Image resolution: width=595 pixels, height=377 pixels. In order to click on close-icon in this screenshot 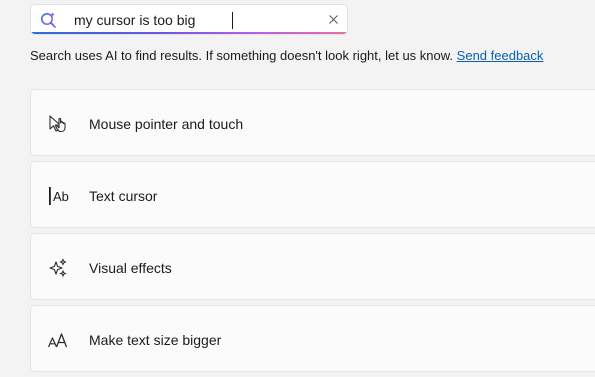, I will do `click(333, 19)`.